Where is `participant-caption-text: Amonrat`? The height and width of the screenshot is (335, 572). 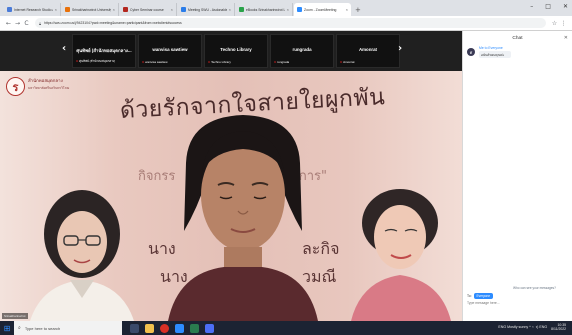
participant-caption-text: Amonrat is located at coordinates (349, 62).